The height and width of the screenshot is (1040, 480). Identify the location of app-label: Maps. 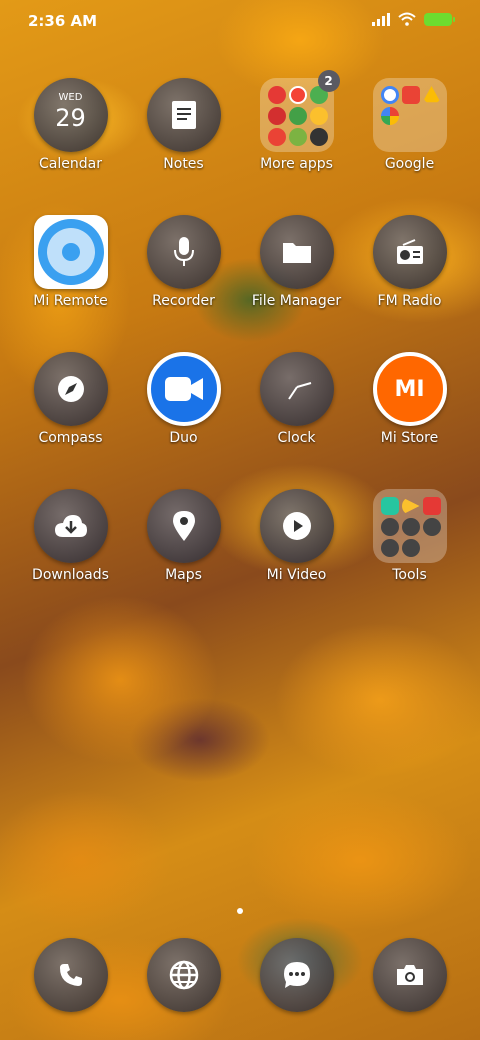
(183, 575).